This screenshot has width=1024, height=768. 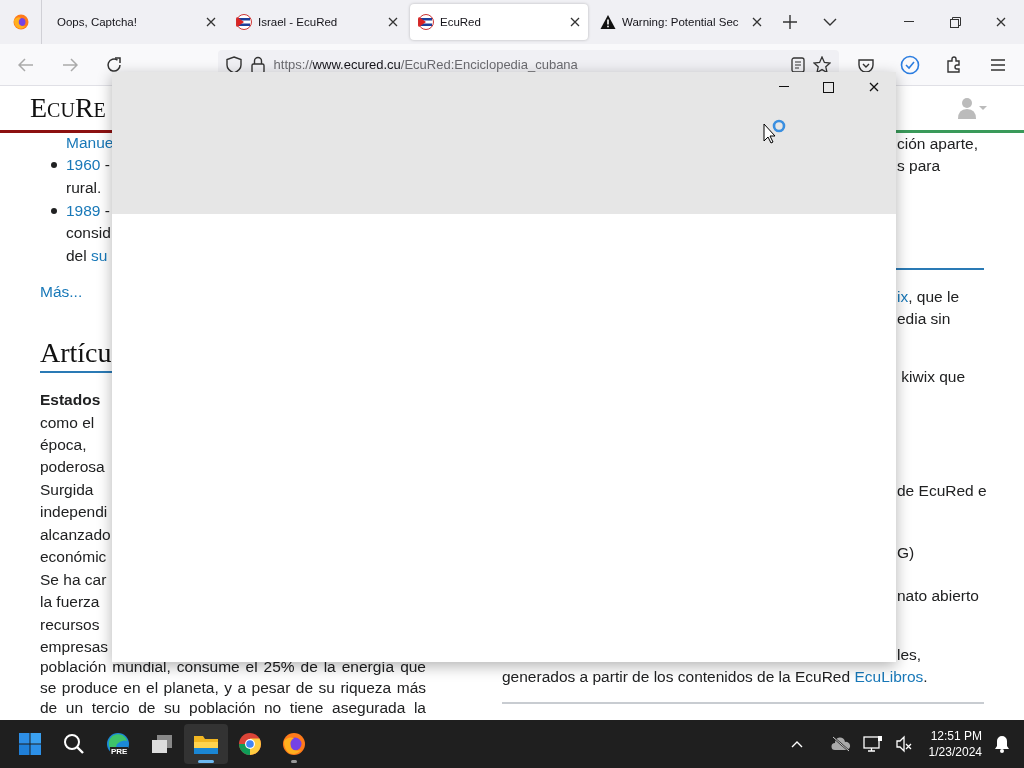 What do you see at coordinates (743, 677) in the screenshot?
I see `text-line: generados a partir de los contenidos de la EcuRed EcuLibros.` at bounding box center [743, 677].